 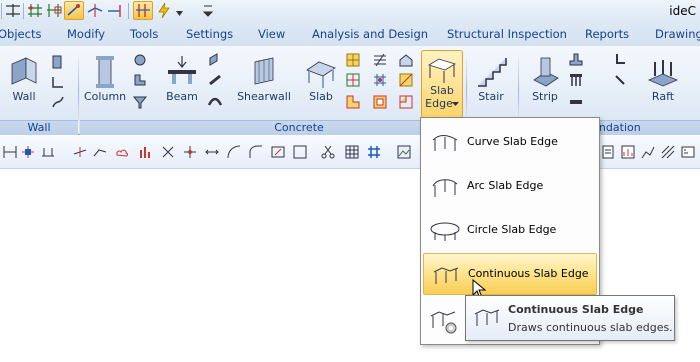 I want to click on shearwall-button: Shearwall, so click(x=264, y=83).